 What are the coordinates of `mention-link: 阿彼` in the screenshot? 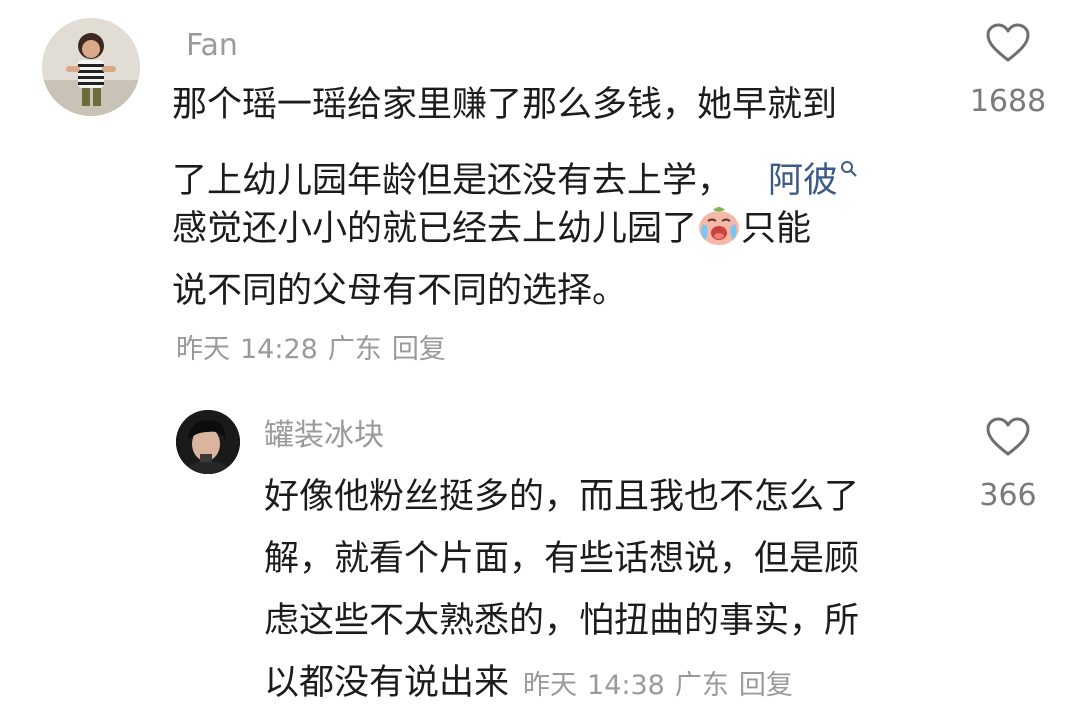 It's located at (803, 181).